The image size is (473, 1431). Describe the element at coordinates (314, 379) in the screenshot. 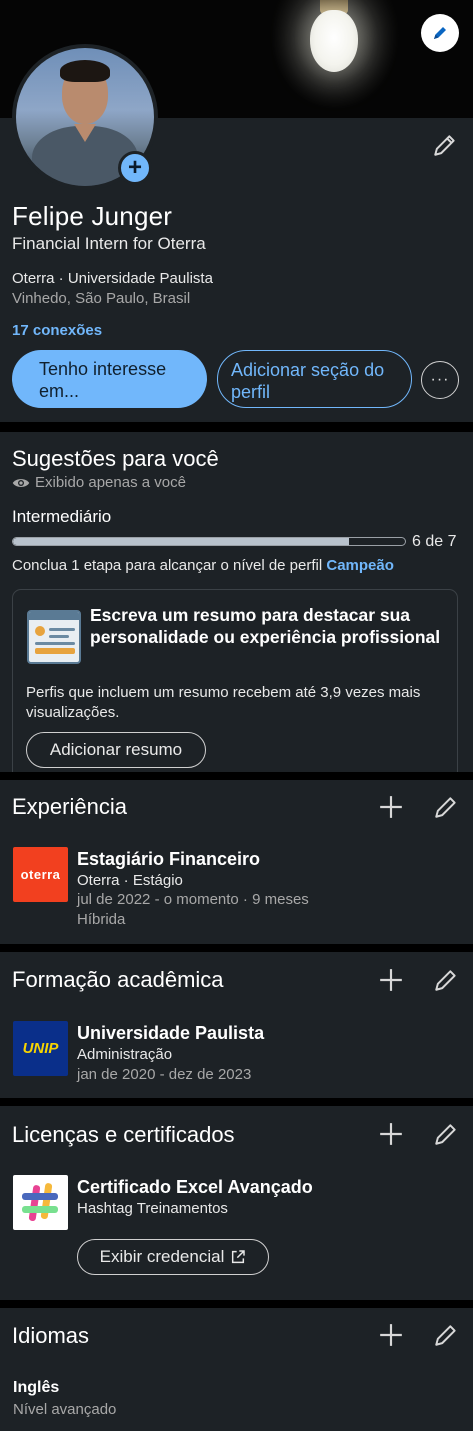

I see `add-profile-section-button: Adicionar seção do perfil` at that location.